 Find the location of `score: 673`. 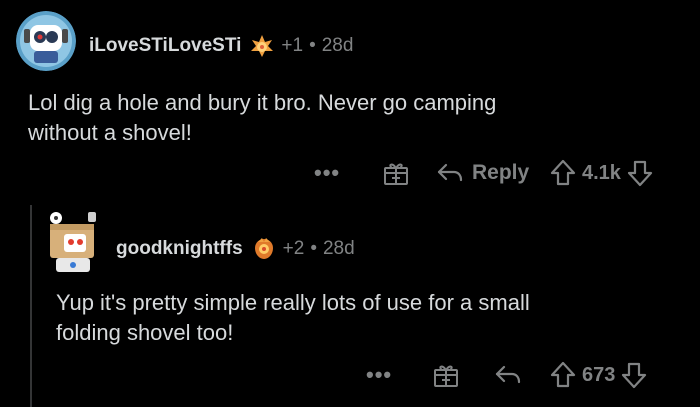

score: 673 is located at coordinates (599, 374).